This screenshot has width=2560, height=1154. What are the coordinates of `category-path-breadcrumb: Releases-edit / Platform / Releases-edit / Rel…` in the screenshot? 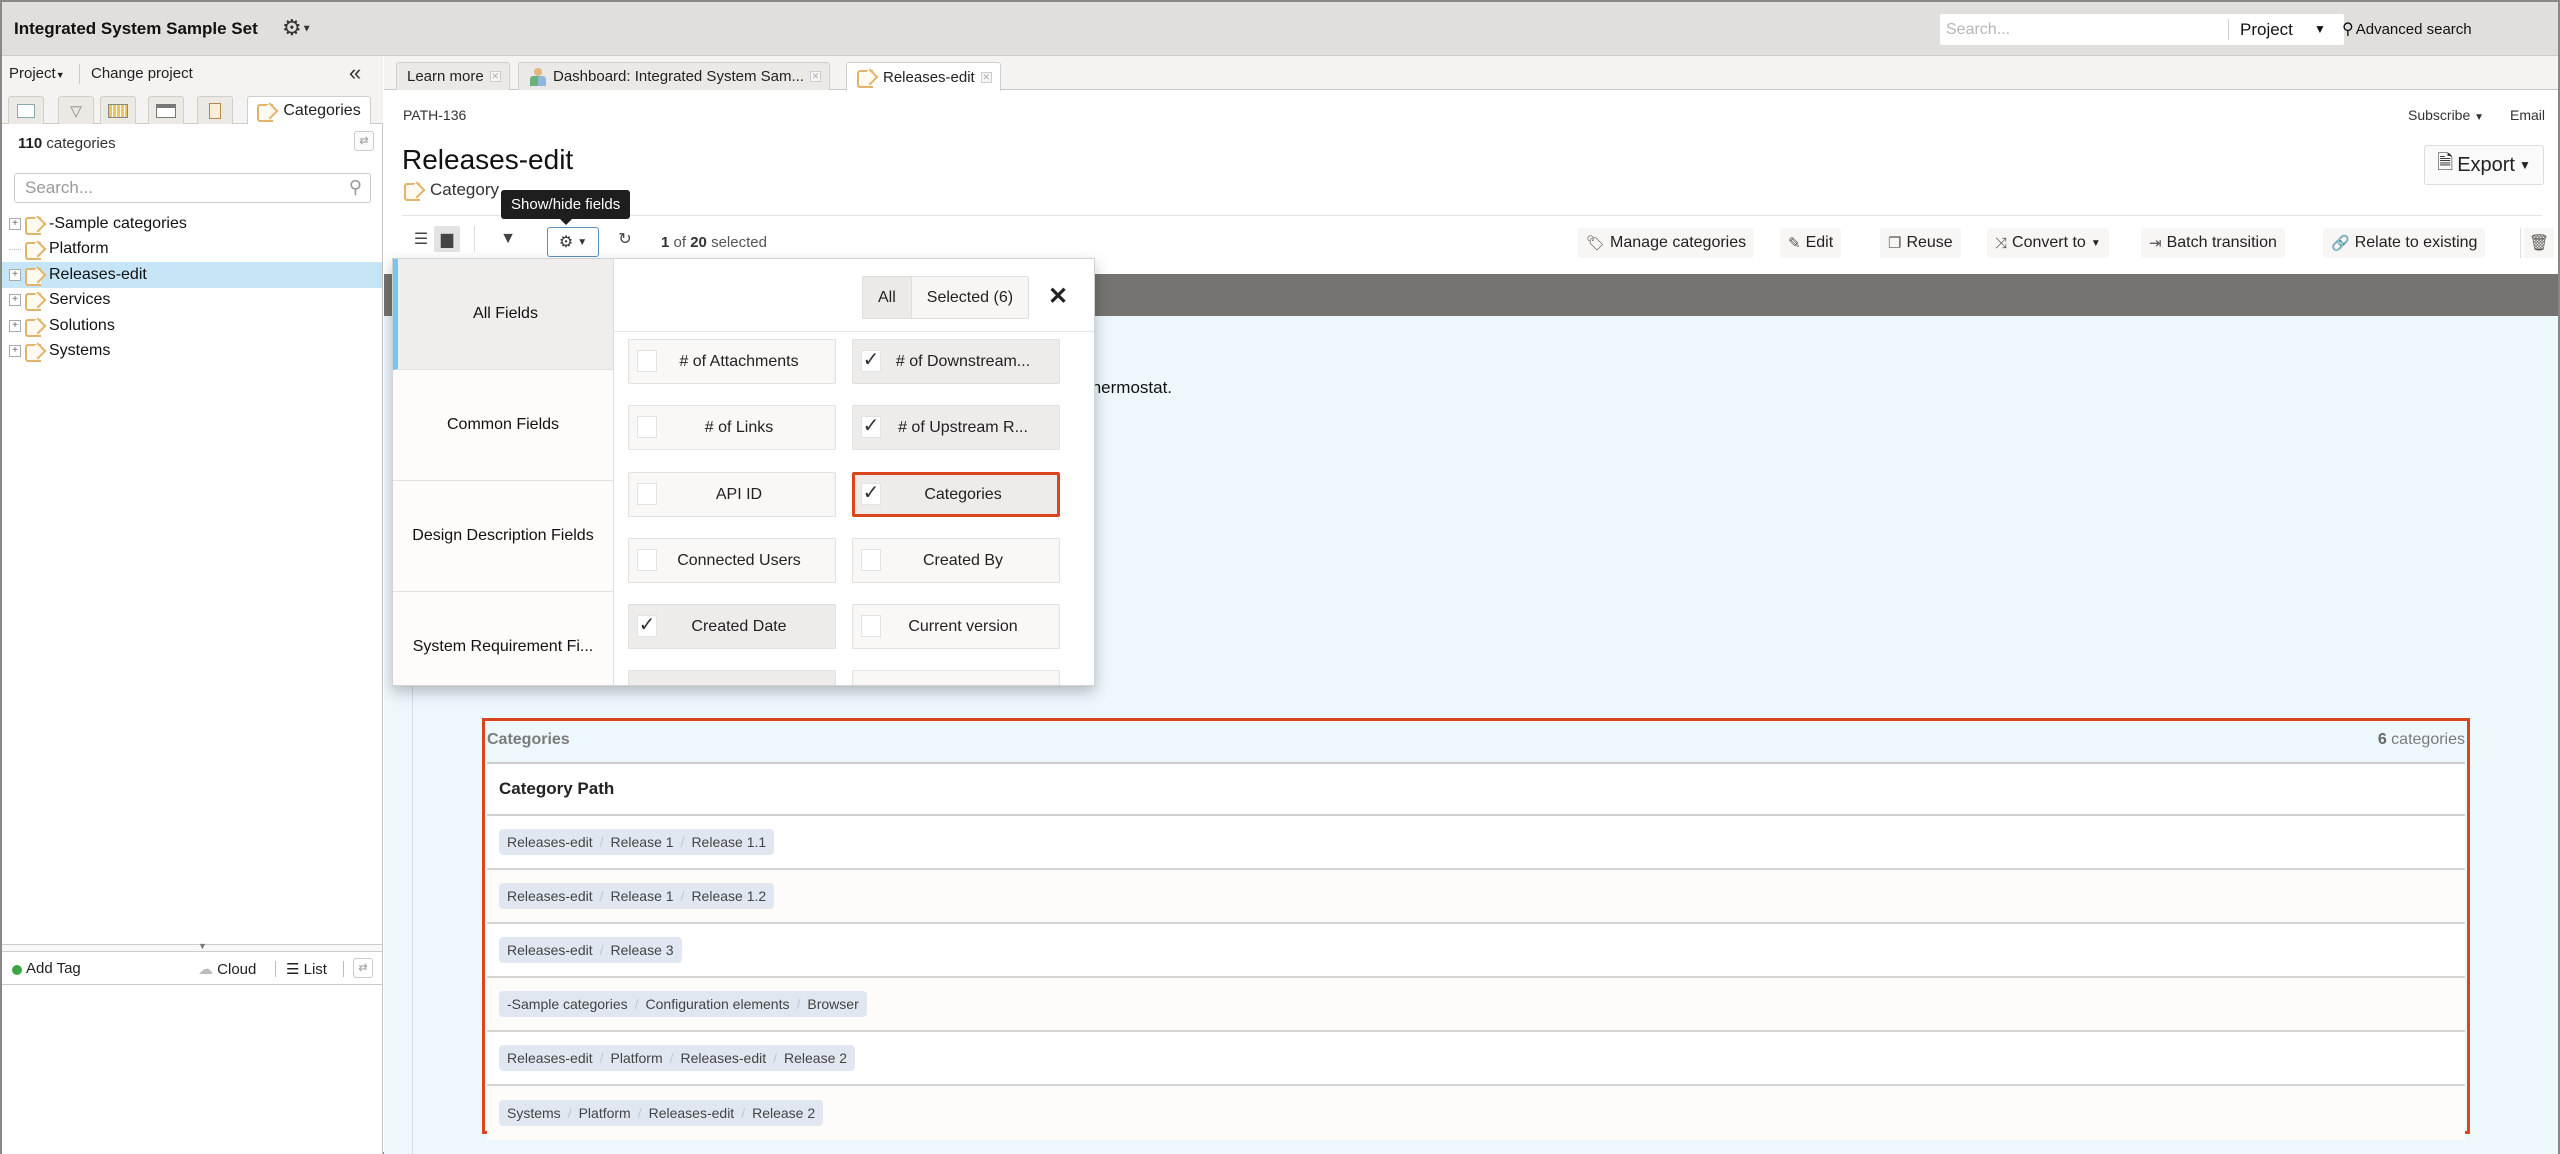 It's located at (677, 1058).